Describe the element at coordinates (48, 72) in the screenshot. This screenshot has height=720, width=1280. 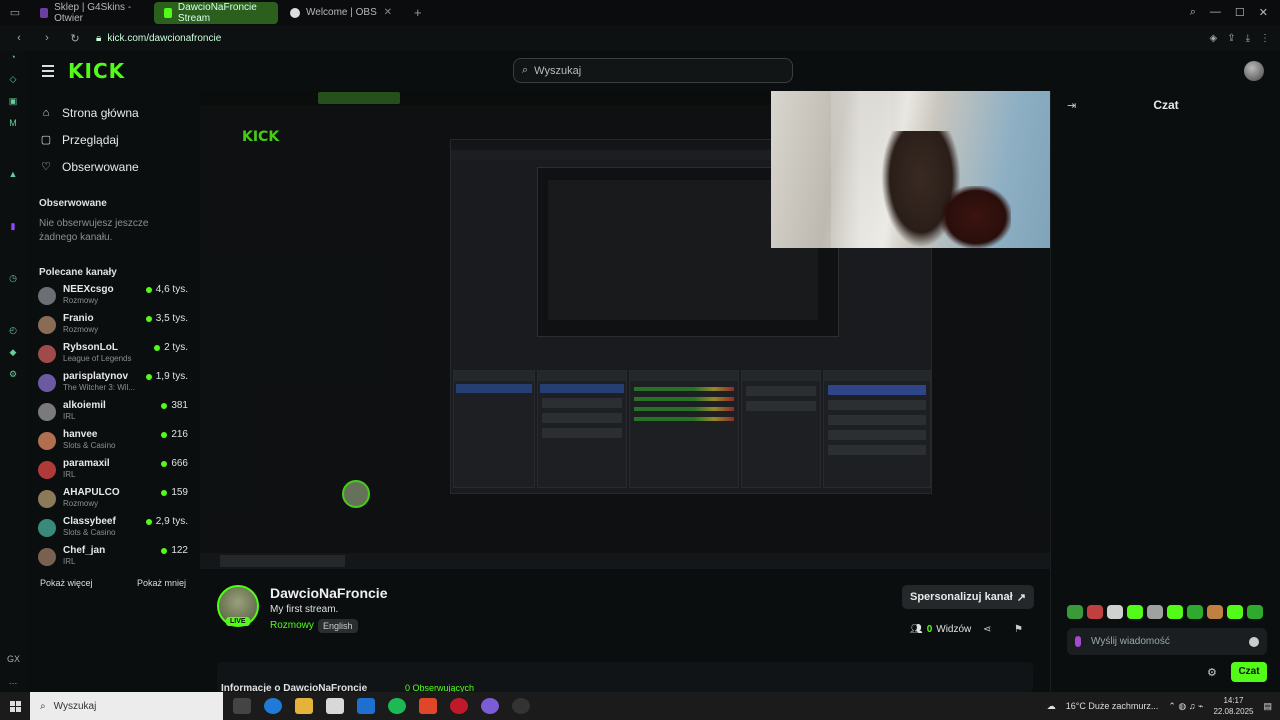
I see `hamburger-menu-icon` at that location.